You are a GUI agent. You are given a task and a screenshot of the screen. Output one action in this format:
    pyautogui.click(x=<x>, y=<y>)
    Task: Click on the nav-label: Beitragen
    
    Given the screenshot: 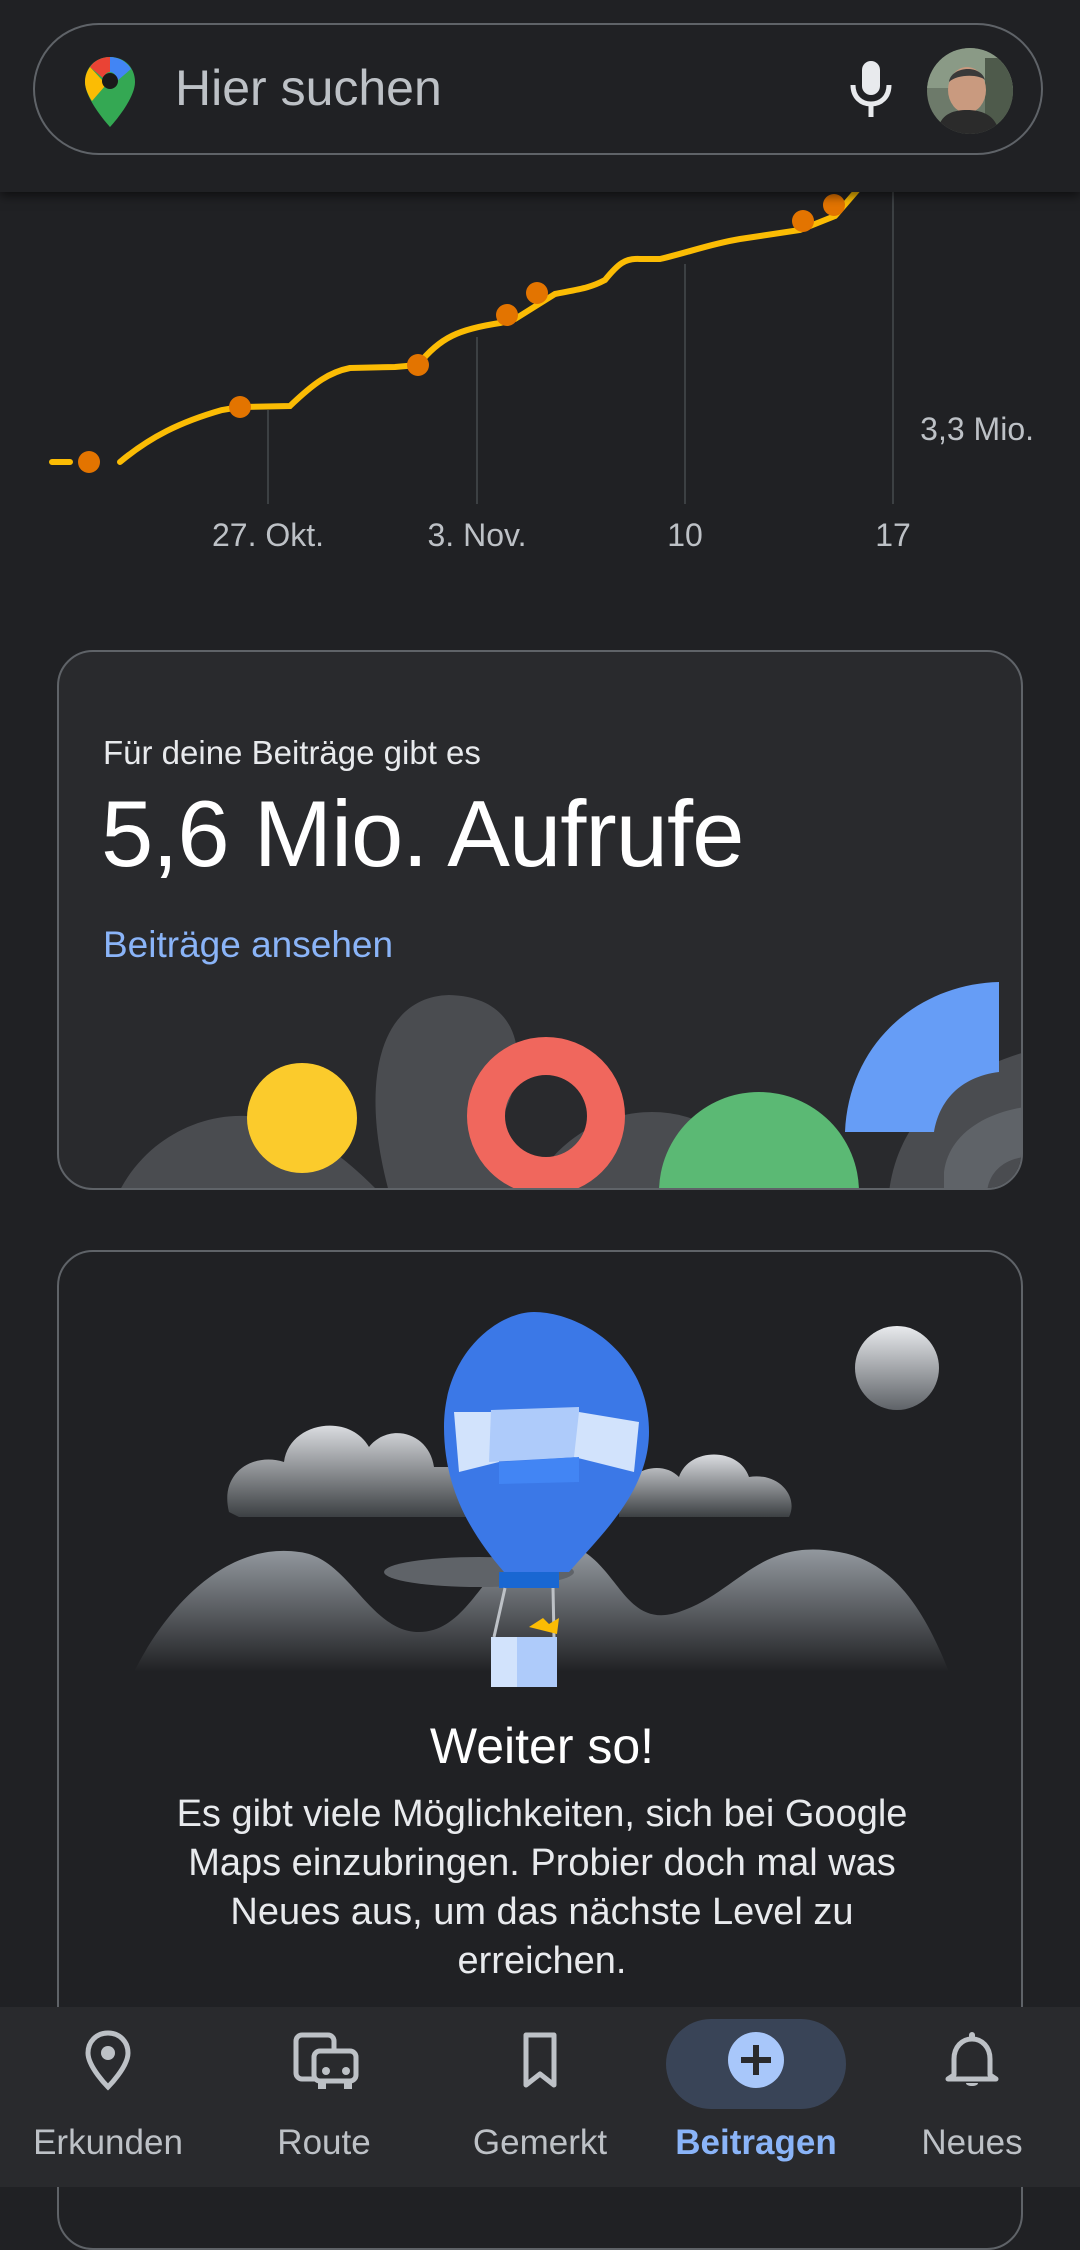 What is the action you would take?
    pyautogui.click(x=756, y=2142)
    